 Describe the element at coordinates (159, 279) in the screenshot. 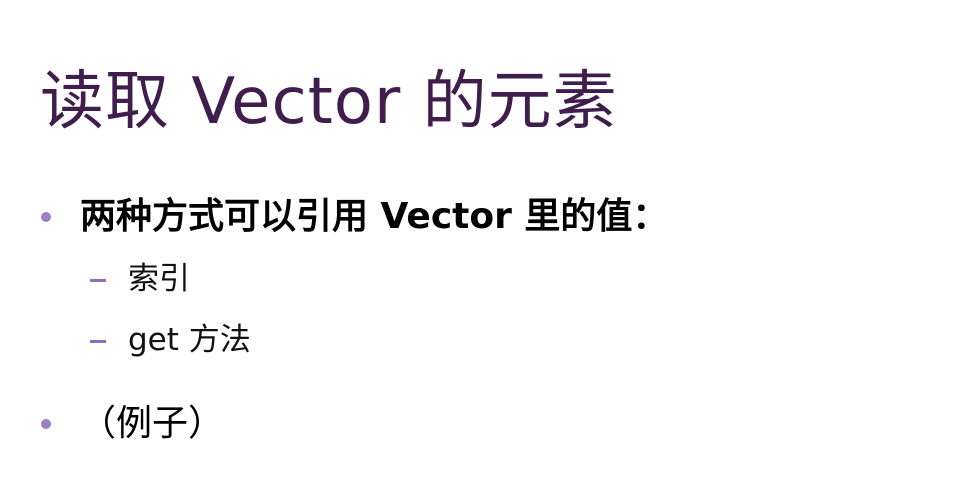

I see `sub-bullet-text: 索引` at that location.